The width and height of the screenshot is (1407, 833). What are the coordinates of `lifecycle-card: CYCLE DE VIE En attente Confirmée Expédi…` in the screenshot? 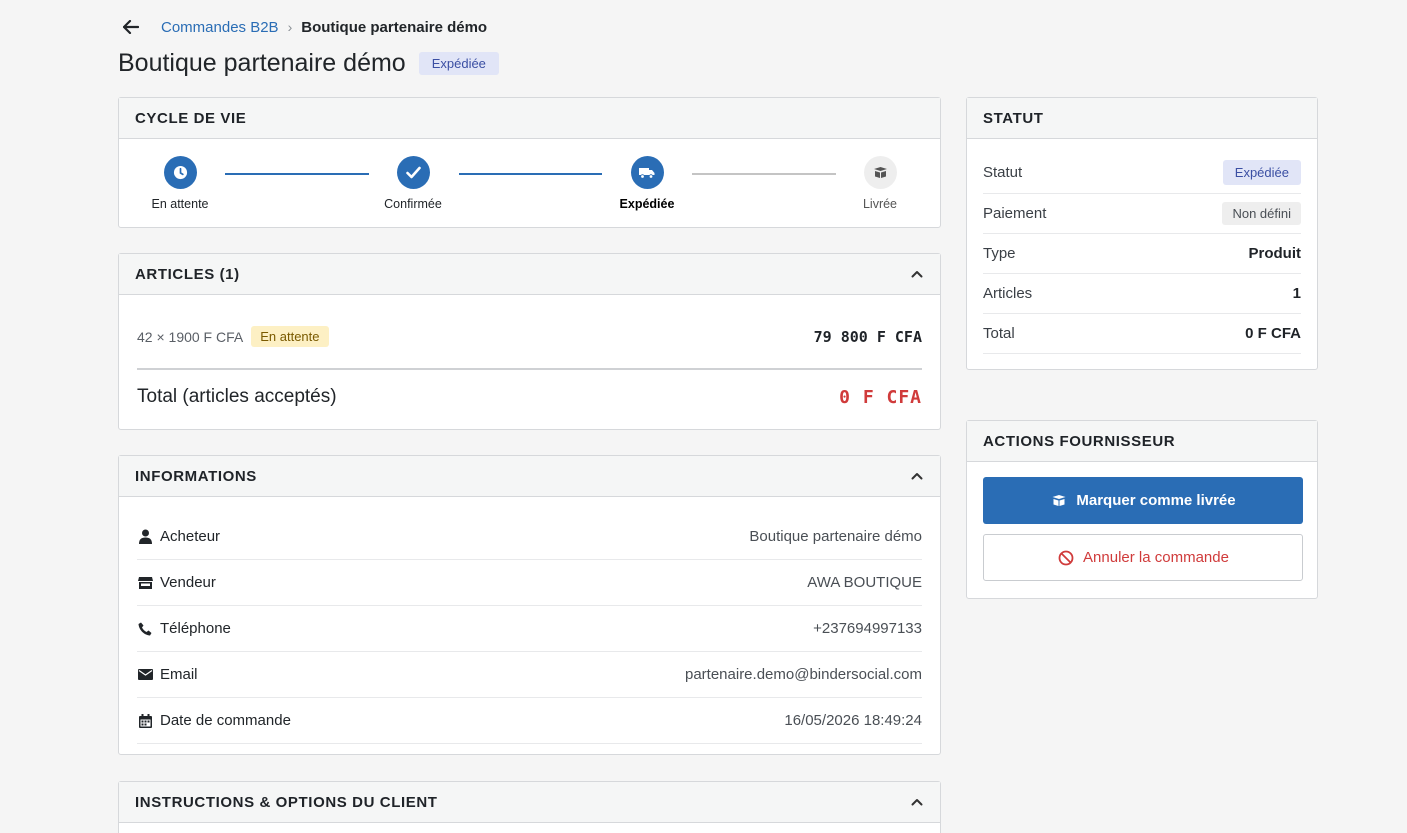 It's located at (529, 162).